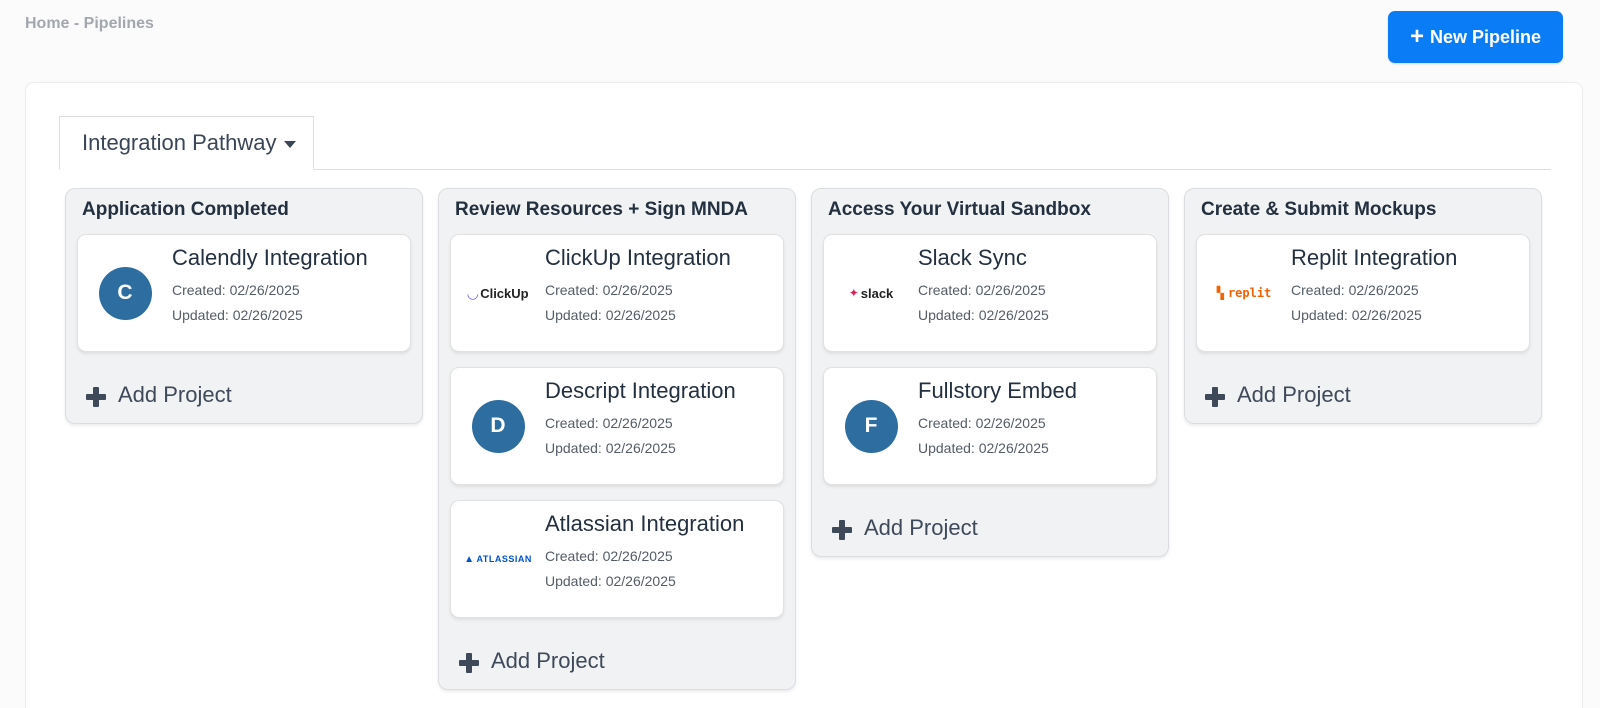  I want to click on slack-logo-icon: ✦ slack, so click(871, 293).